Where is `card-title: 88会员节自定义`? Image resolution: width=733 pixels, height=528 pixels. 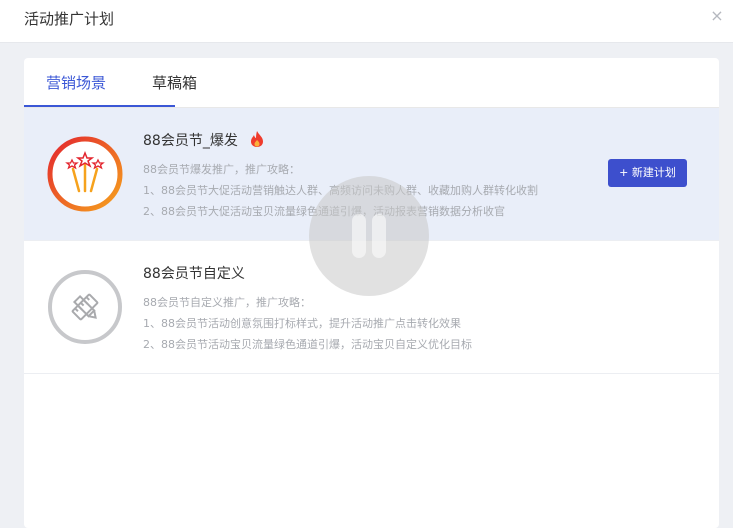
card-title: 88会员节自定义 is located at coordinates (194, 274).